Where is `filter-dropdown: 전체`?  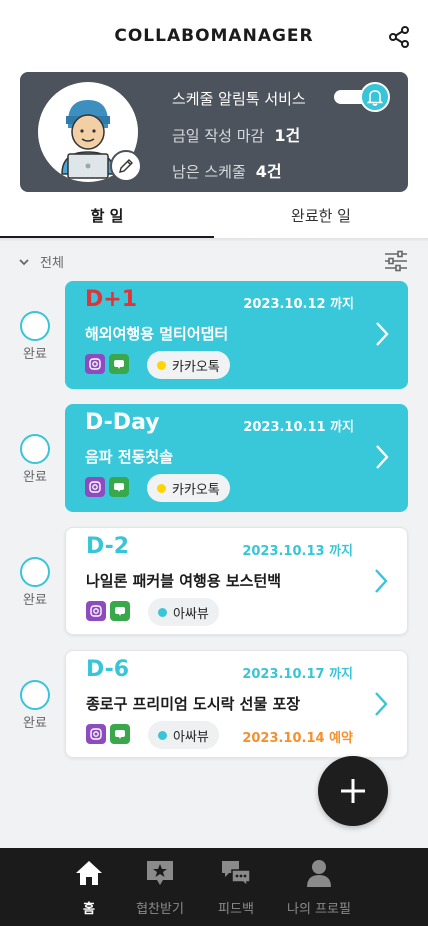 filter-dropdown: 전체 is located at coordinates (41, 261).